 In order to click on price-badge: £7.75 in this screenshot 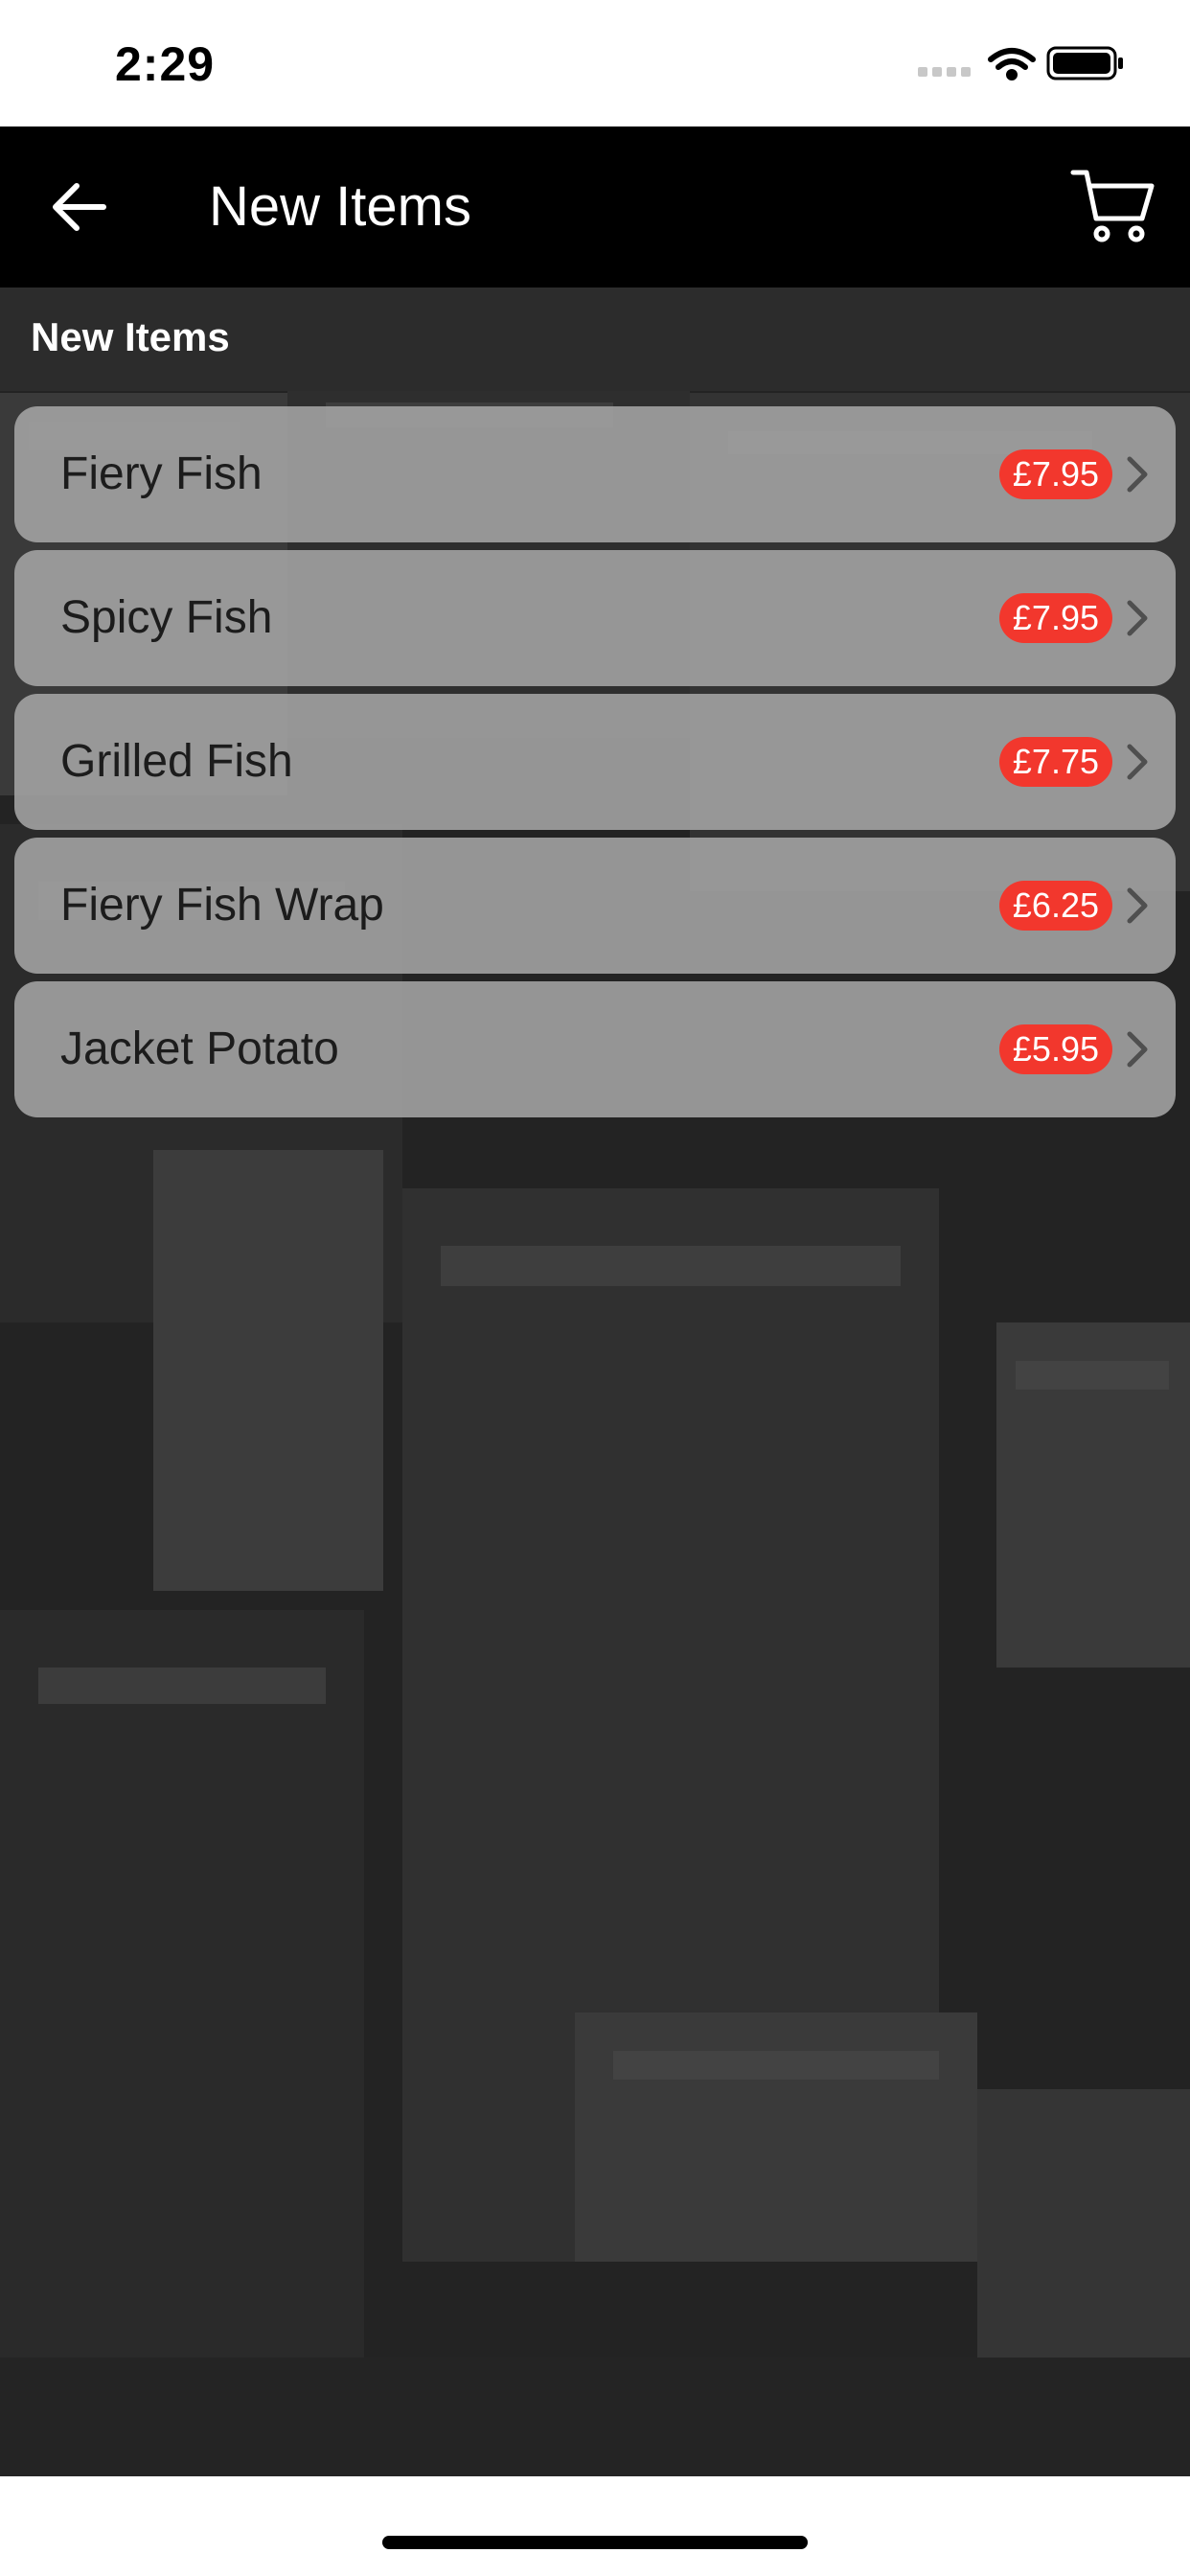, I will do `click(1055, 762)`.